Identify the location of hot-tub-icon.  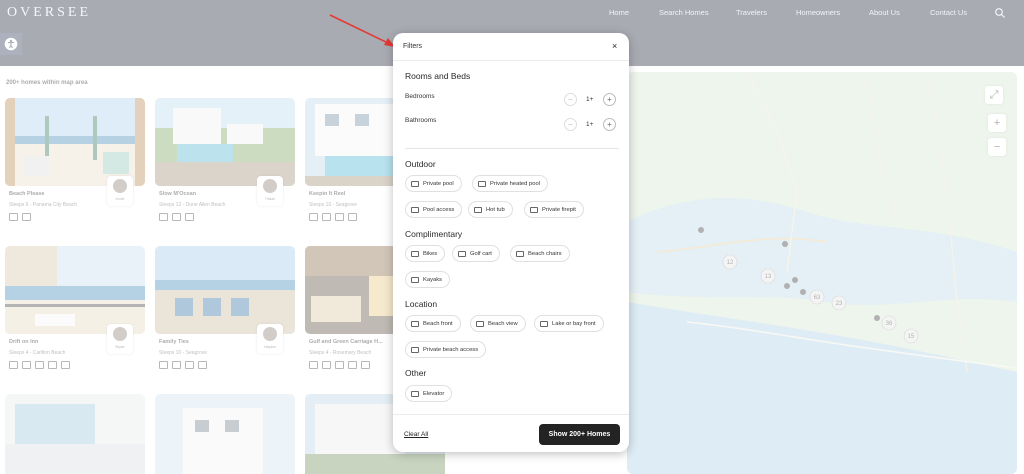
(478, 209).